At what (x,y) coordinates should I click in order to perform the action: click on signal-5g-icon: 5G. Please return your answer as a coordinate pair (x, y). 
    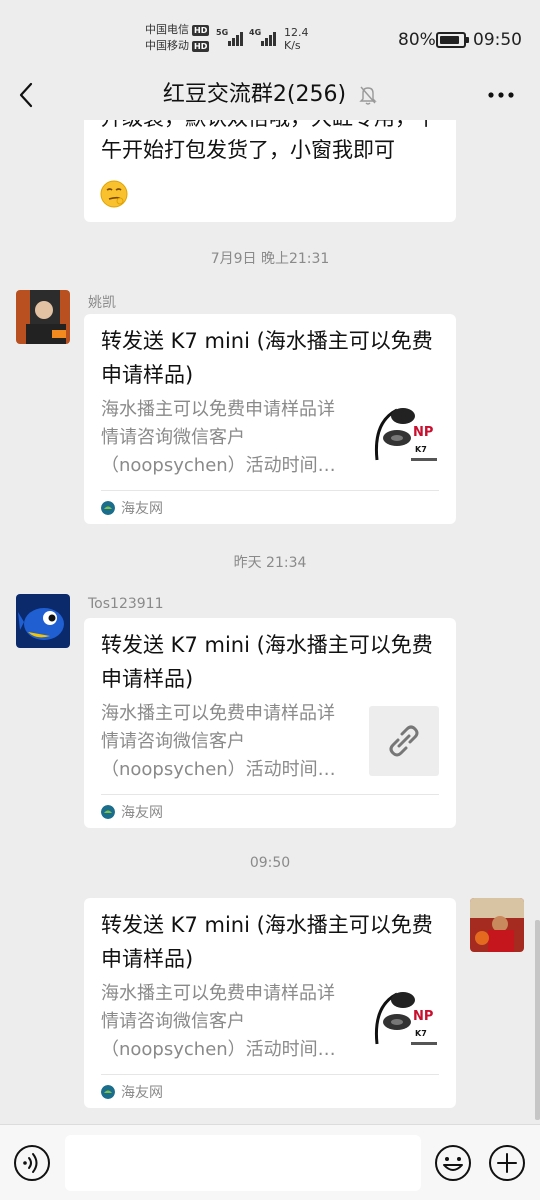
    Looking at the image, I should click on (229, 37).